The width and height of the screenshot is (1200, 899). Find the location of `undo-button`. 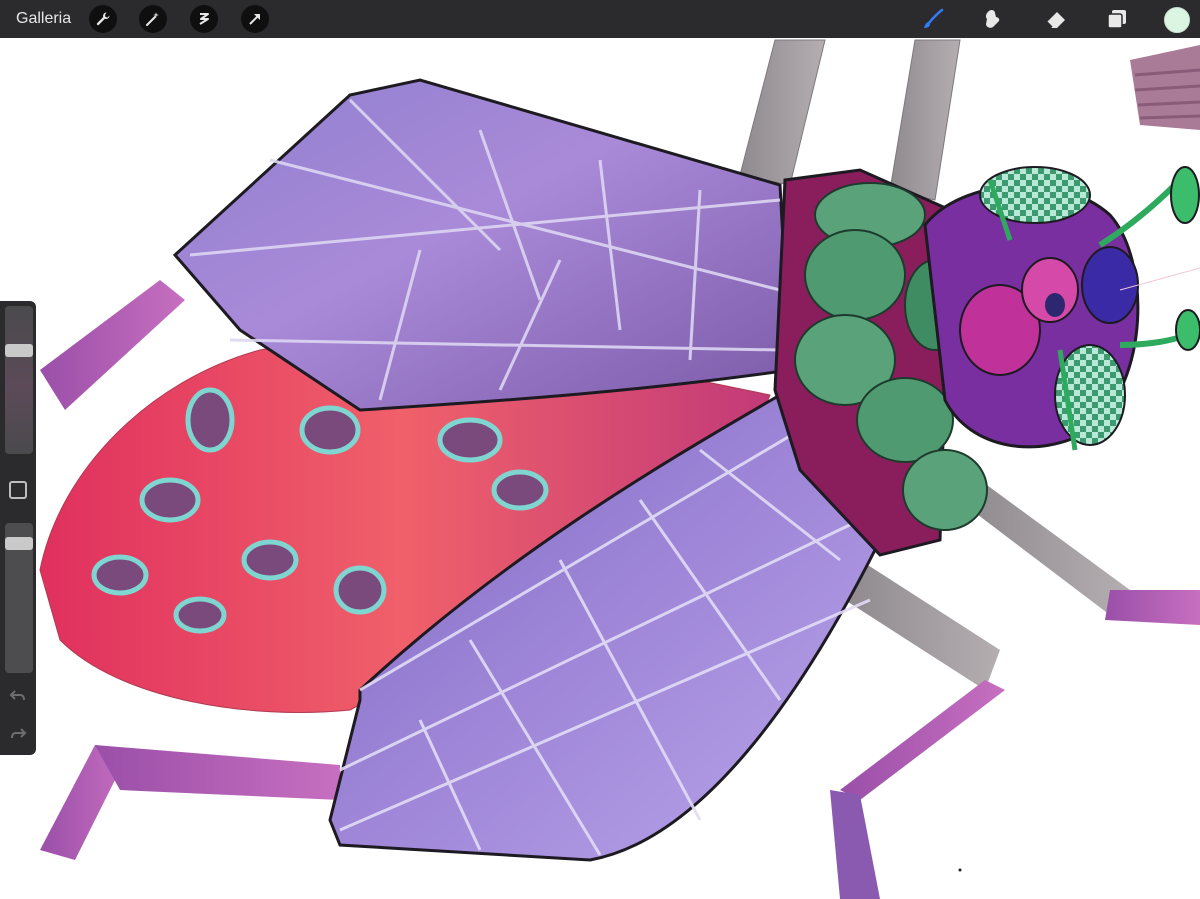

undo-button is located at coordinates (18, 695).